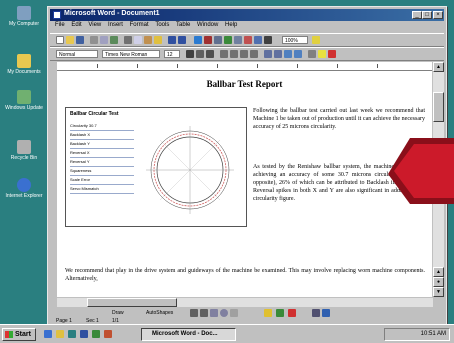 This screenshot has height=343, width=454. Describe the element at coordinates (234, 54) in the screenshot. I see `center-icon` at that location.